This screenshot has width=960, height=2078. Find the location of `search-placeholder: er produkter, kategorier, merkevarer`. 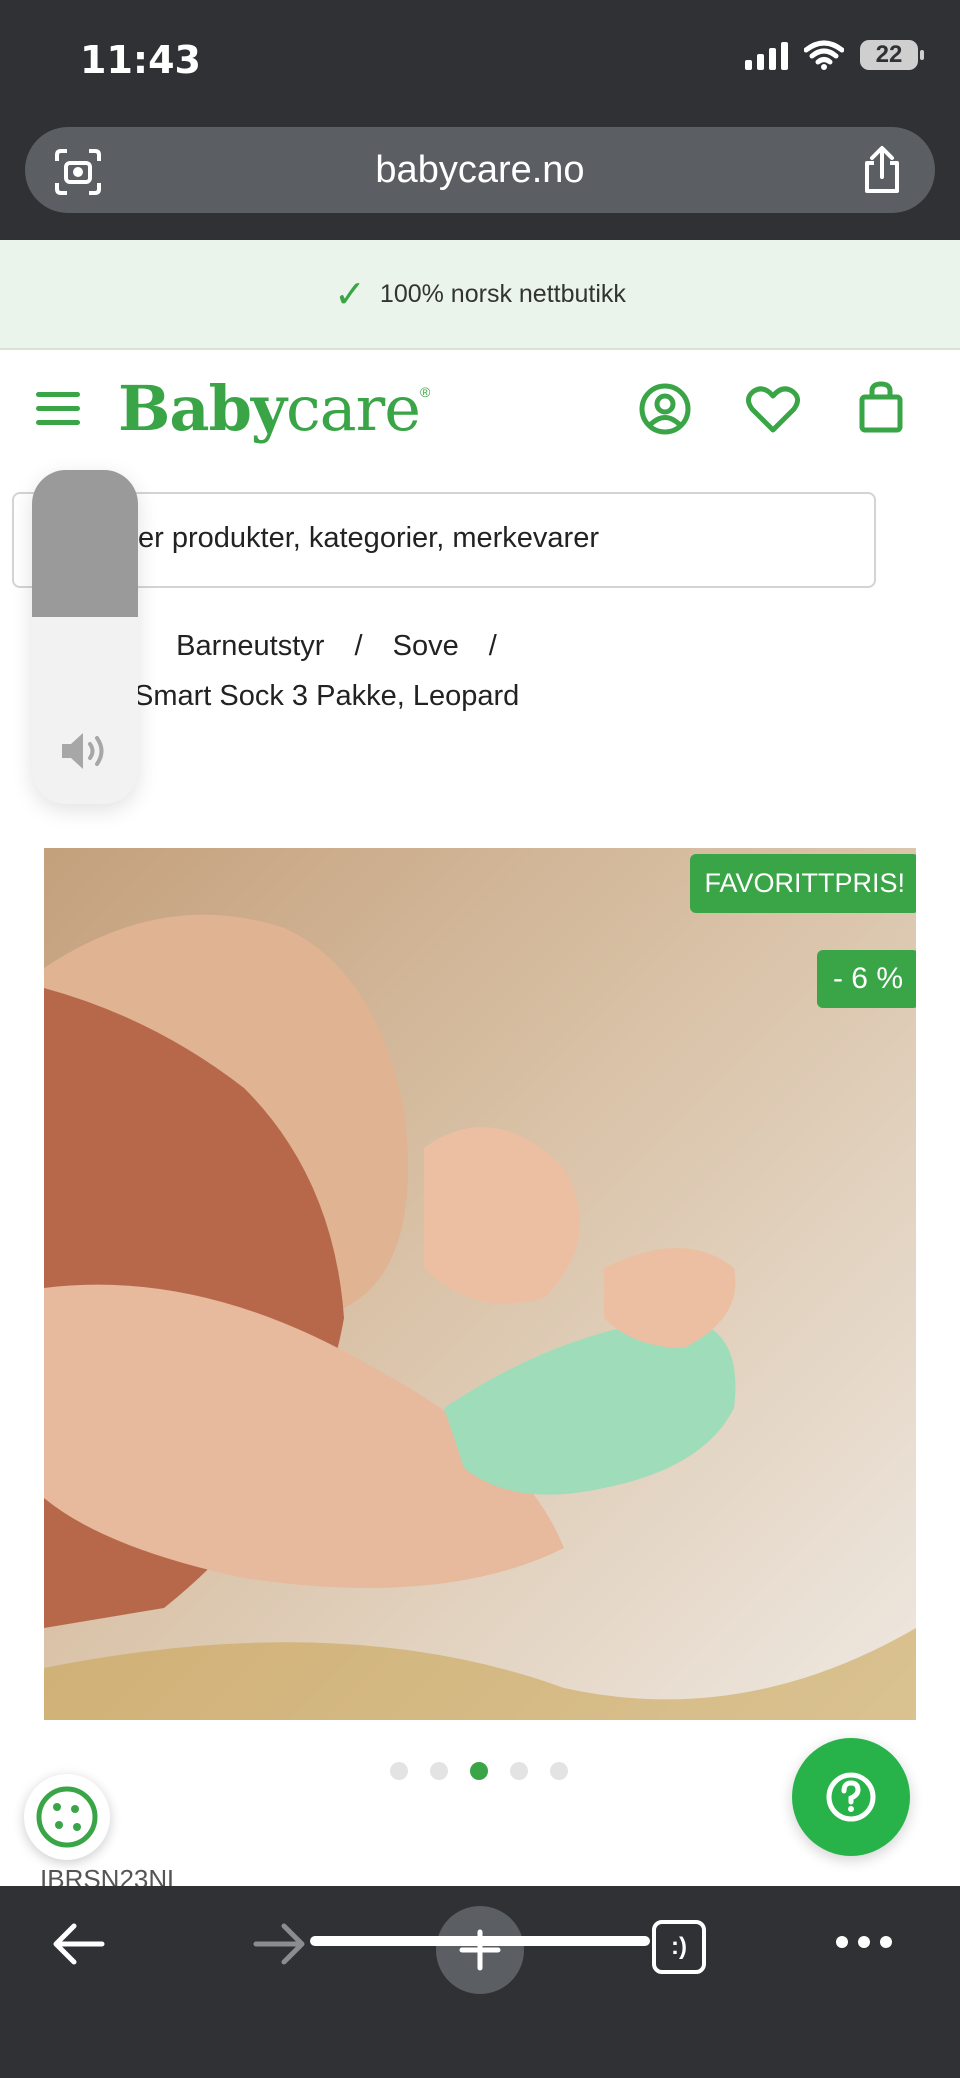

search-placeholder: er produkter, kategorier, merkevarer is located at coordinates (368, 538).